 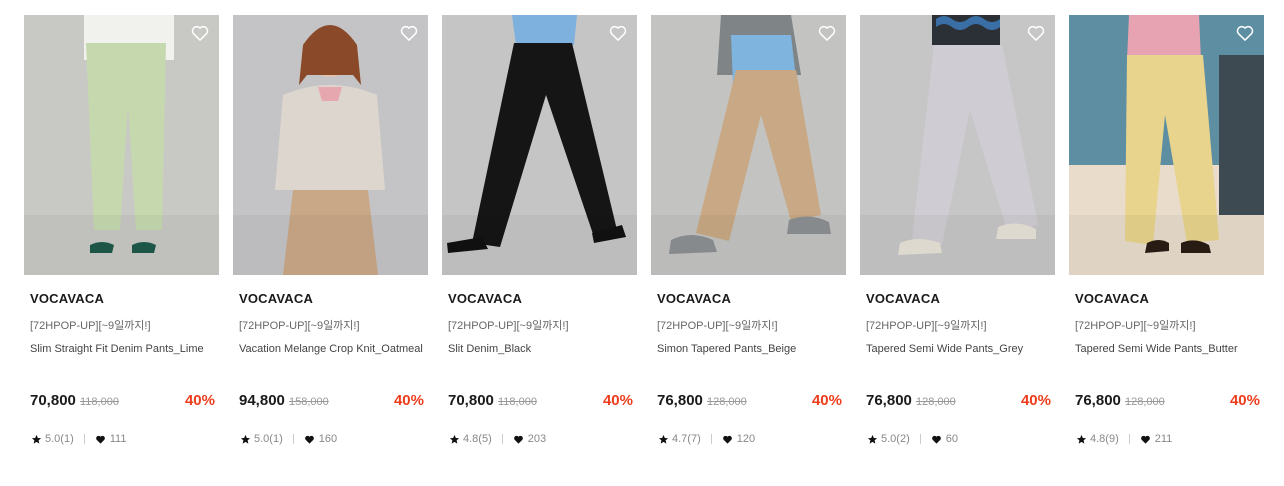 I want to click on like-count: 60, so click(x=951, y=439).